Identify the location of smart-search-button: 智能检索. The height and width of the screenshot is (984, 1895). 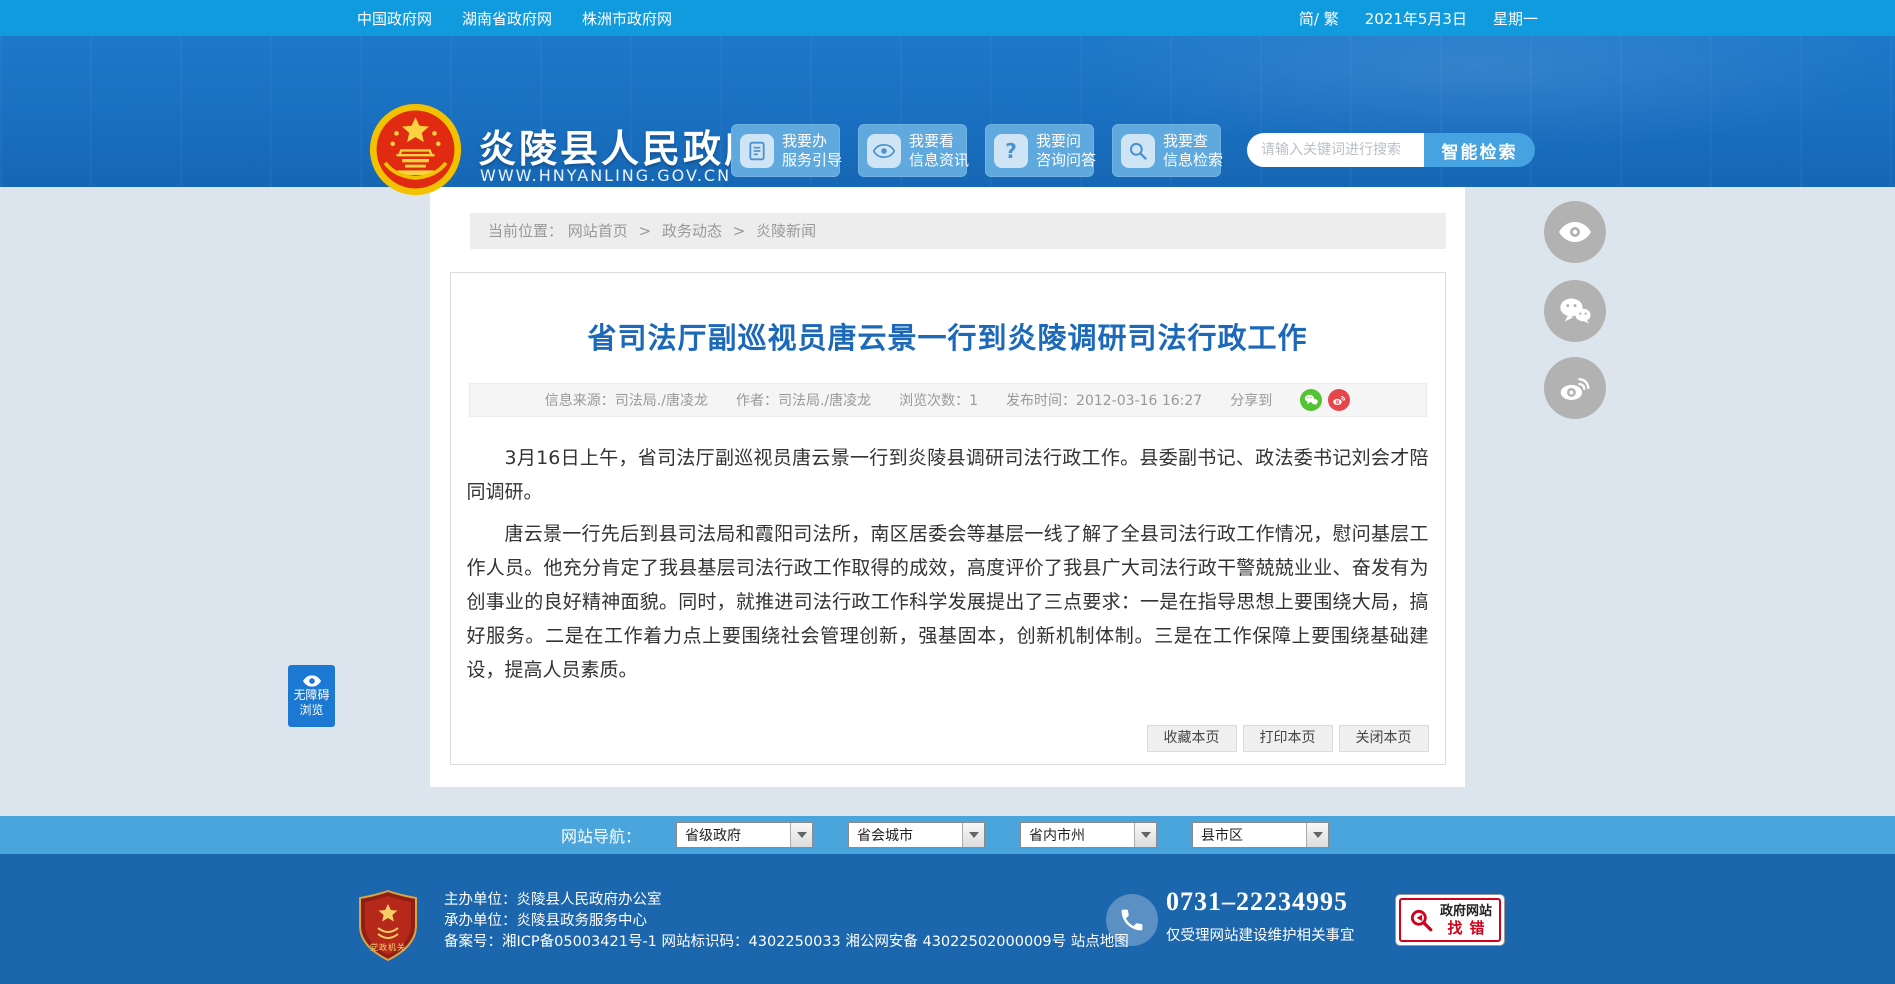
(1479, 150).